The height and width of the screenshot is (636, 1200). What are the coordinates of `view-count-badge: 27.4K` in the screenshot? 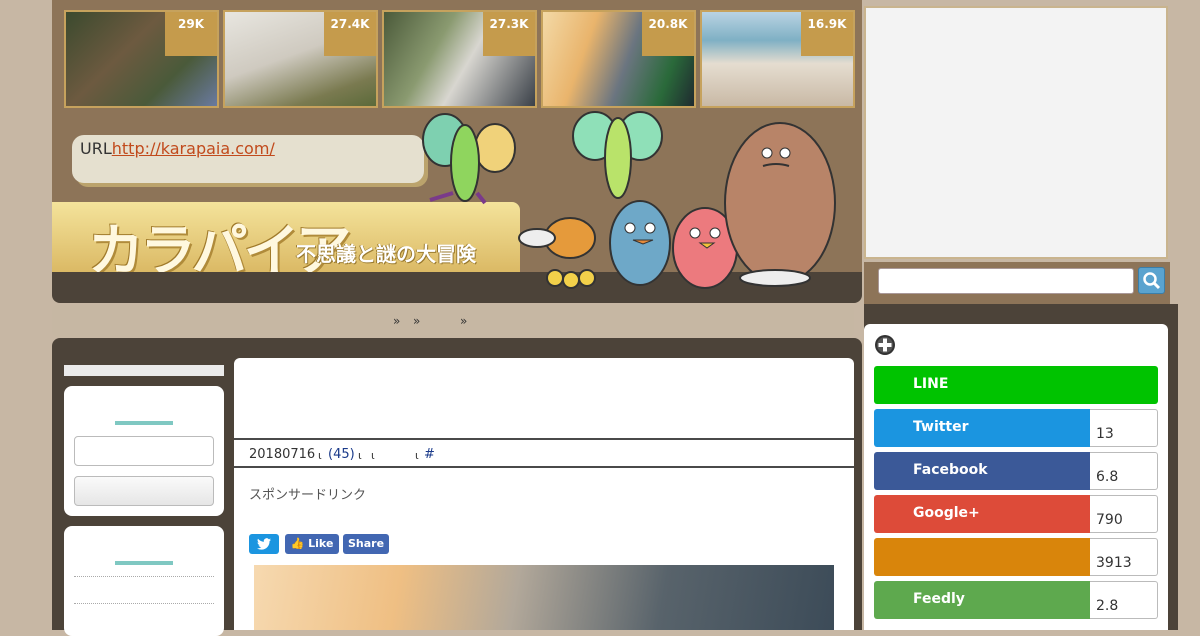 It's located at (350, 34).